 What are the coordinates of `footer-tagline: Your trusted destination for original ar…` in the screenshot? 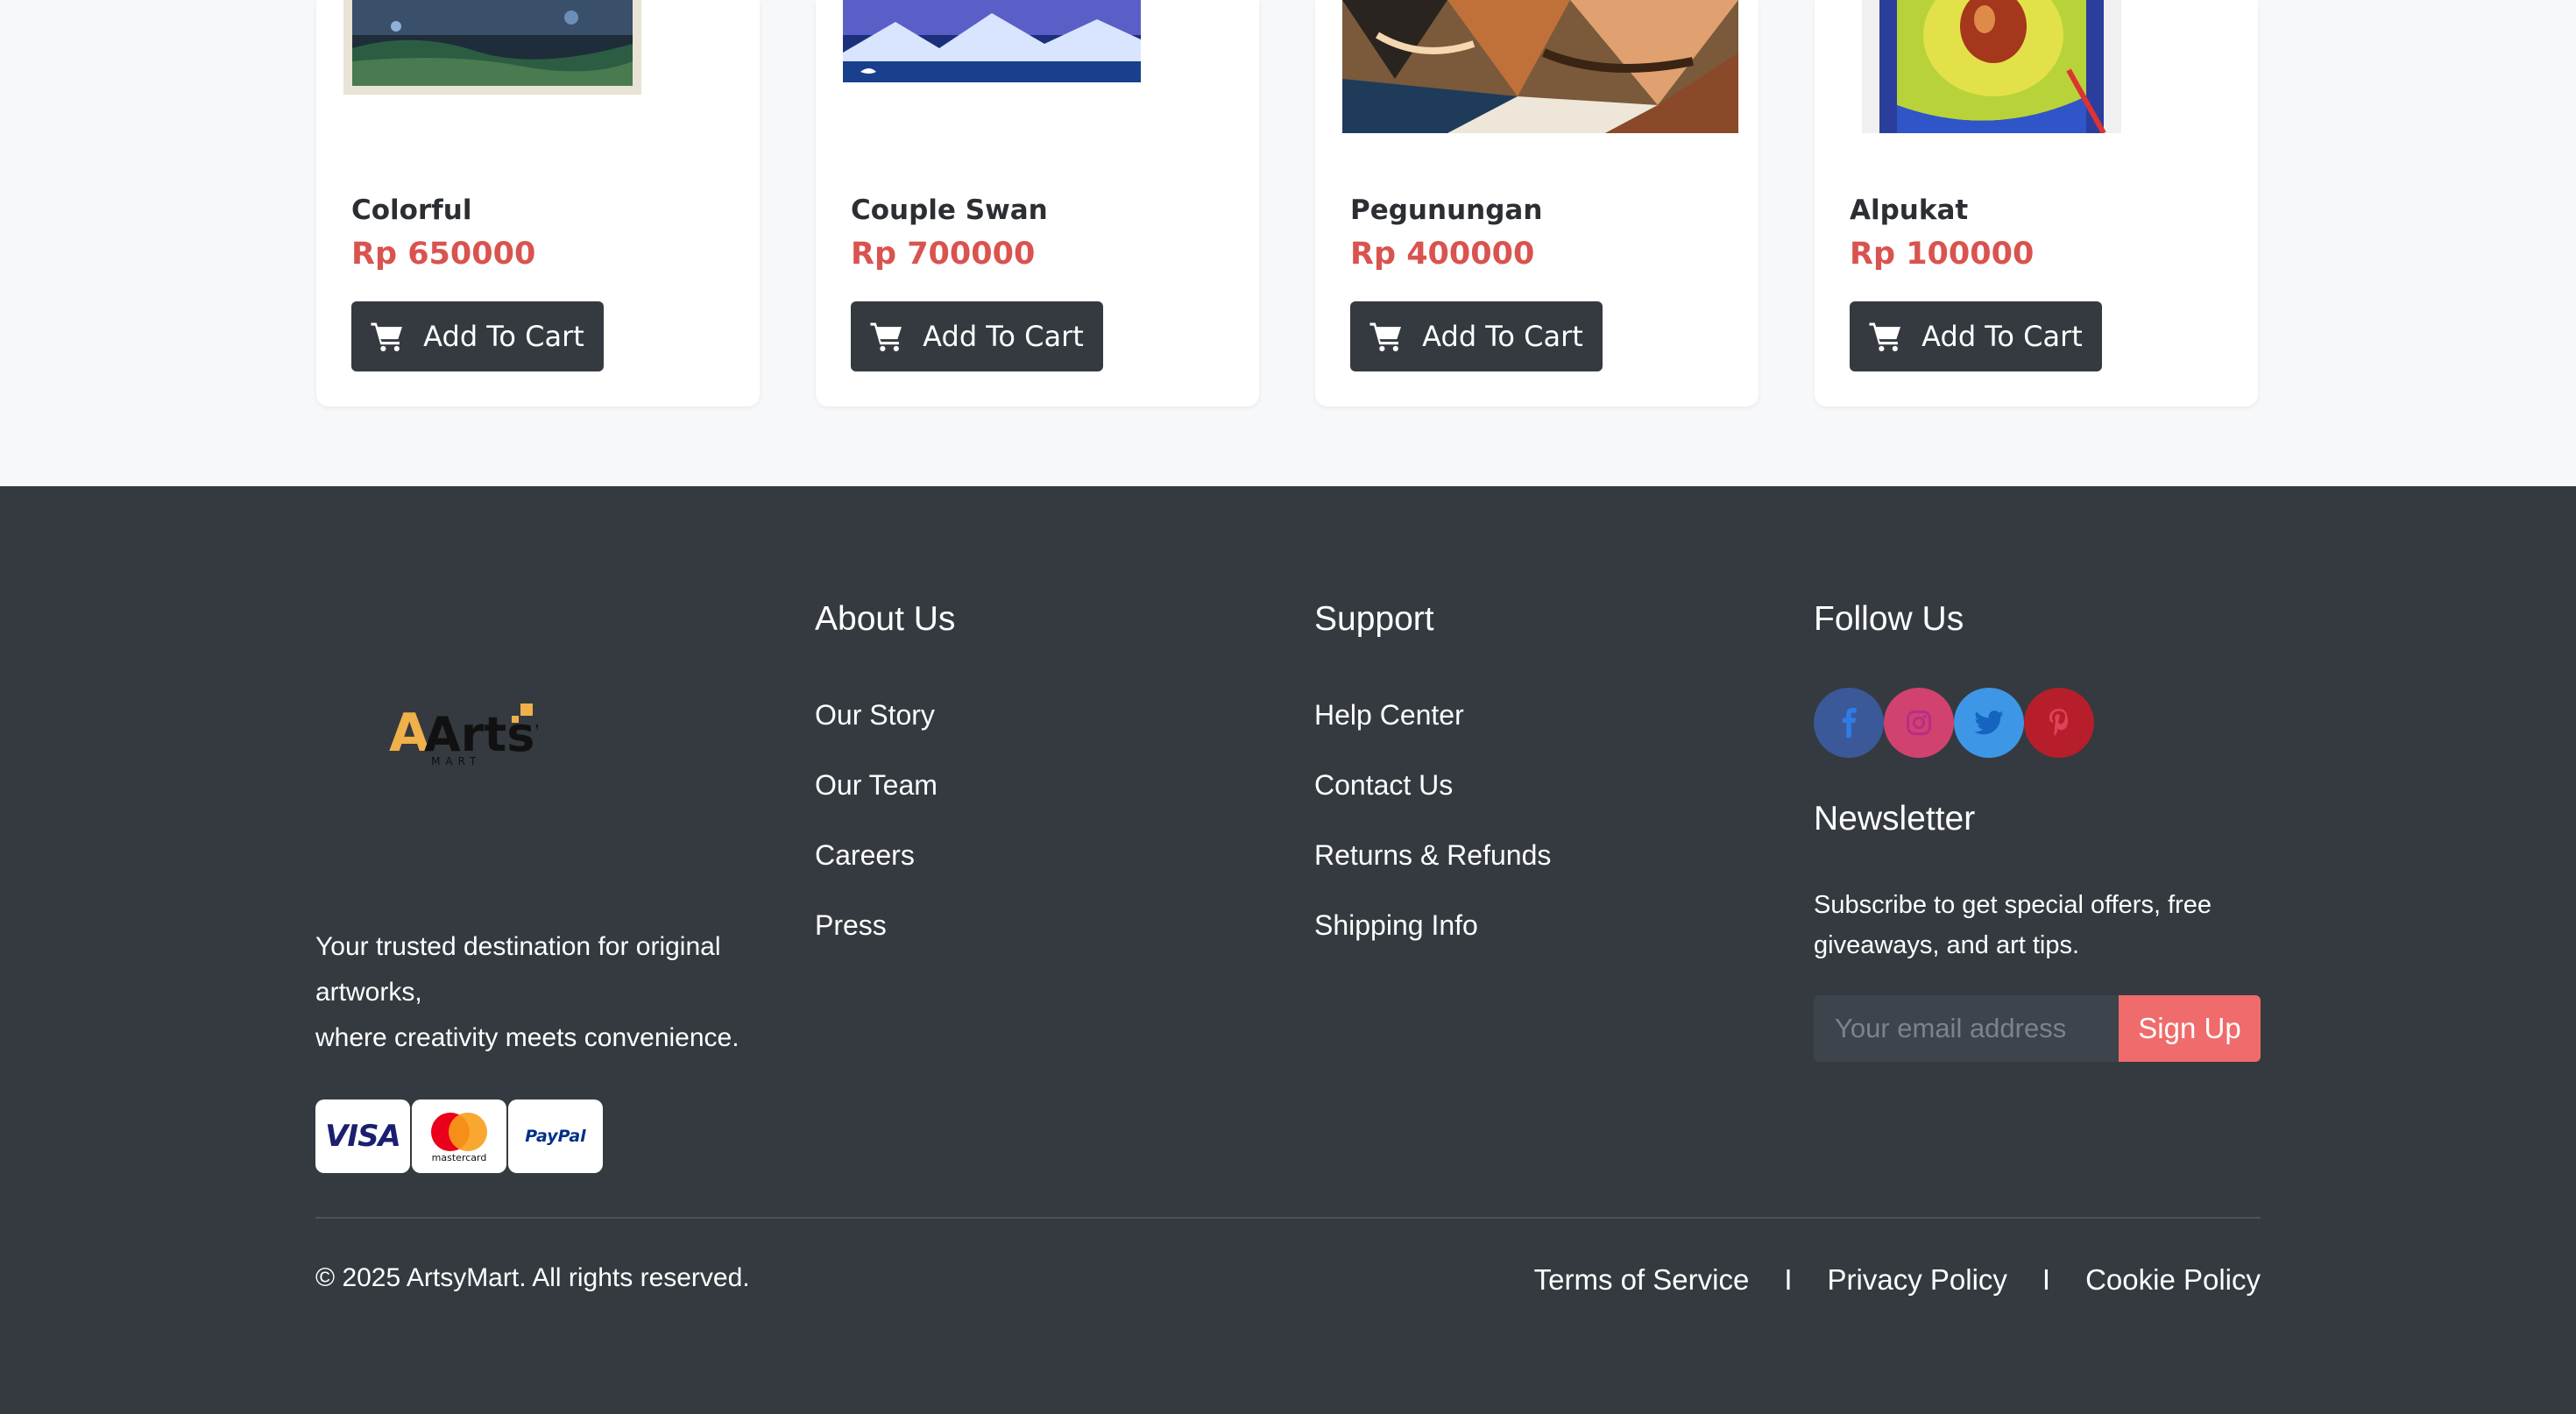 It's located at (543, 992).